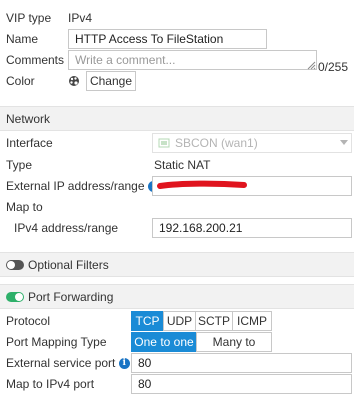 This screenshot has width=354, height=400. What do you see at coordinates (234, 349) in the screenshot?
I see `port-mapping-many-to-many-option: Many to many` at bounding box center [234, 349].